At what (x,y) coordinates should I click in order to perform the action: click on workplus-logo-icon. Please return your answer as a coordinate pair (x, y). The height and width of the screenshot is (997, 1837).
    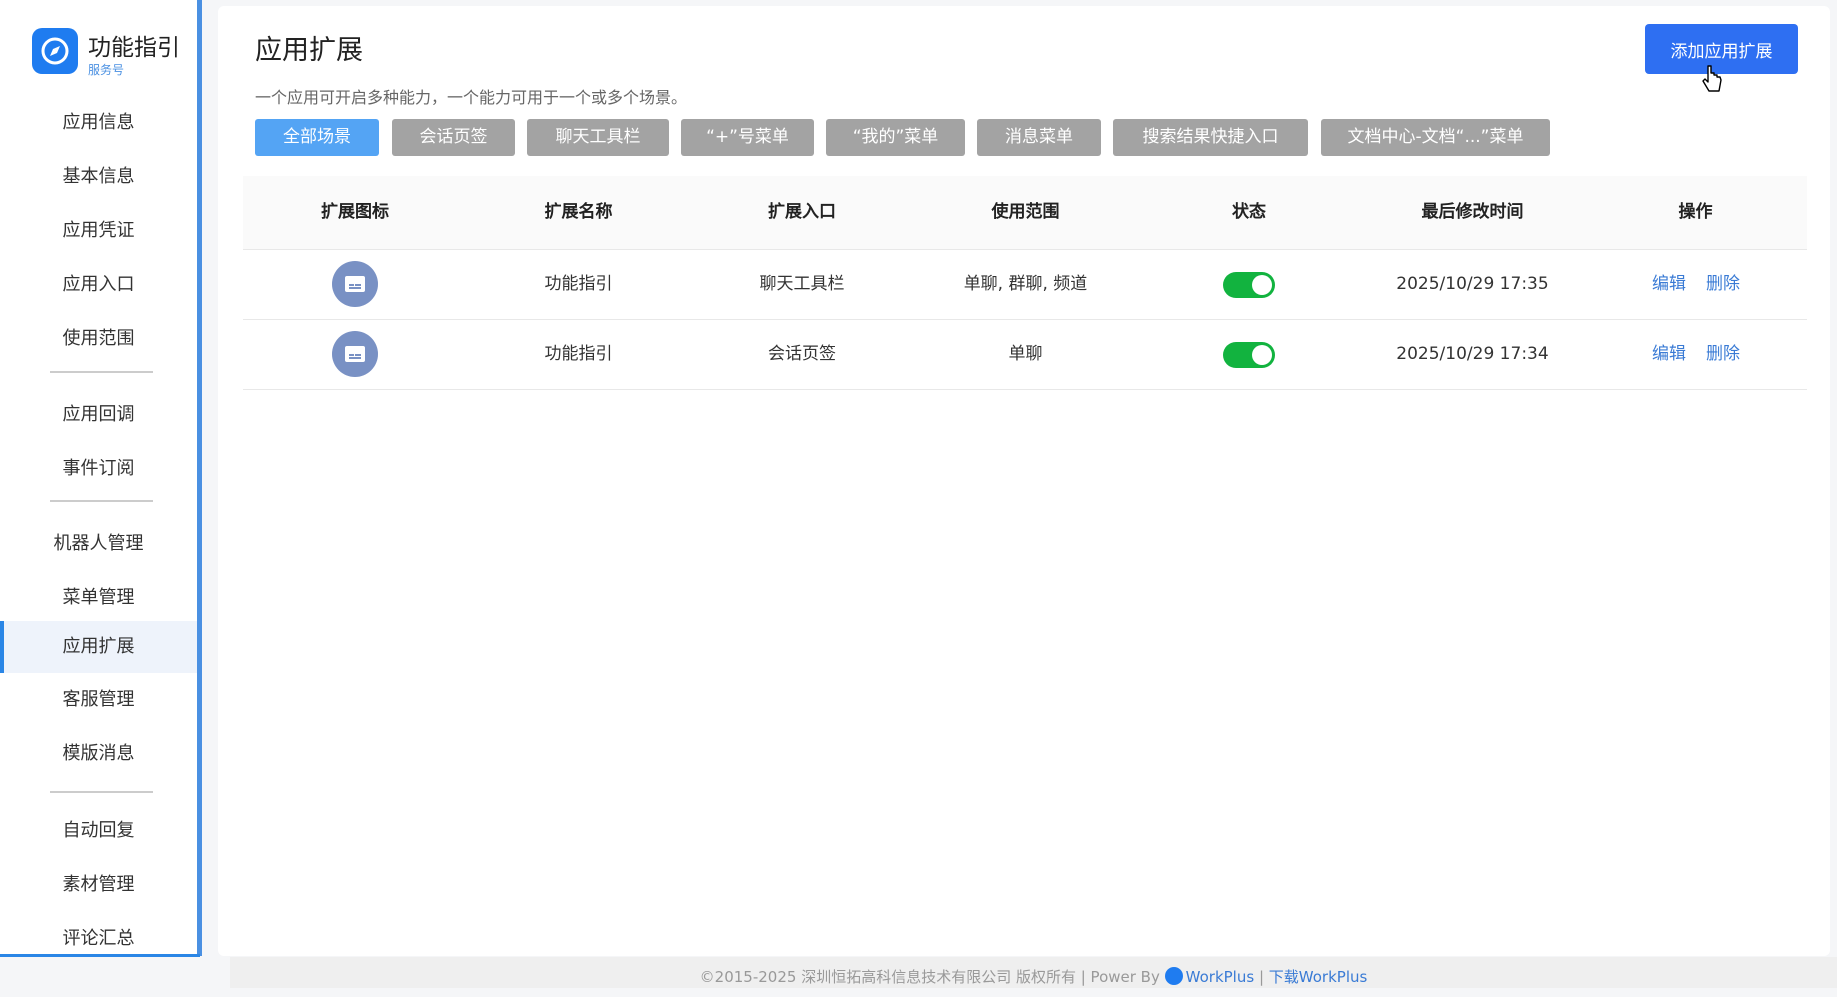
    Looking at the image, I should click on (1173, 976).